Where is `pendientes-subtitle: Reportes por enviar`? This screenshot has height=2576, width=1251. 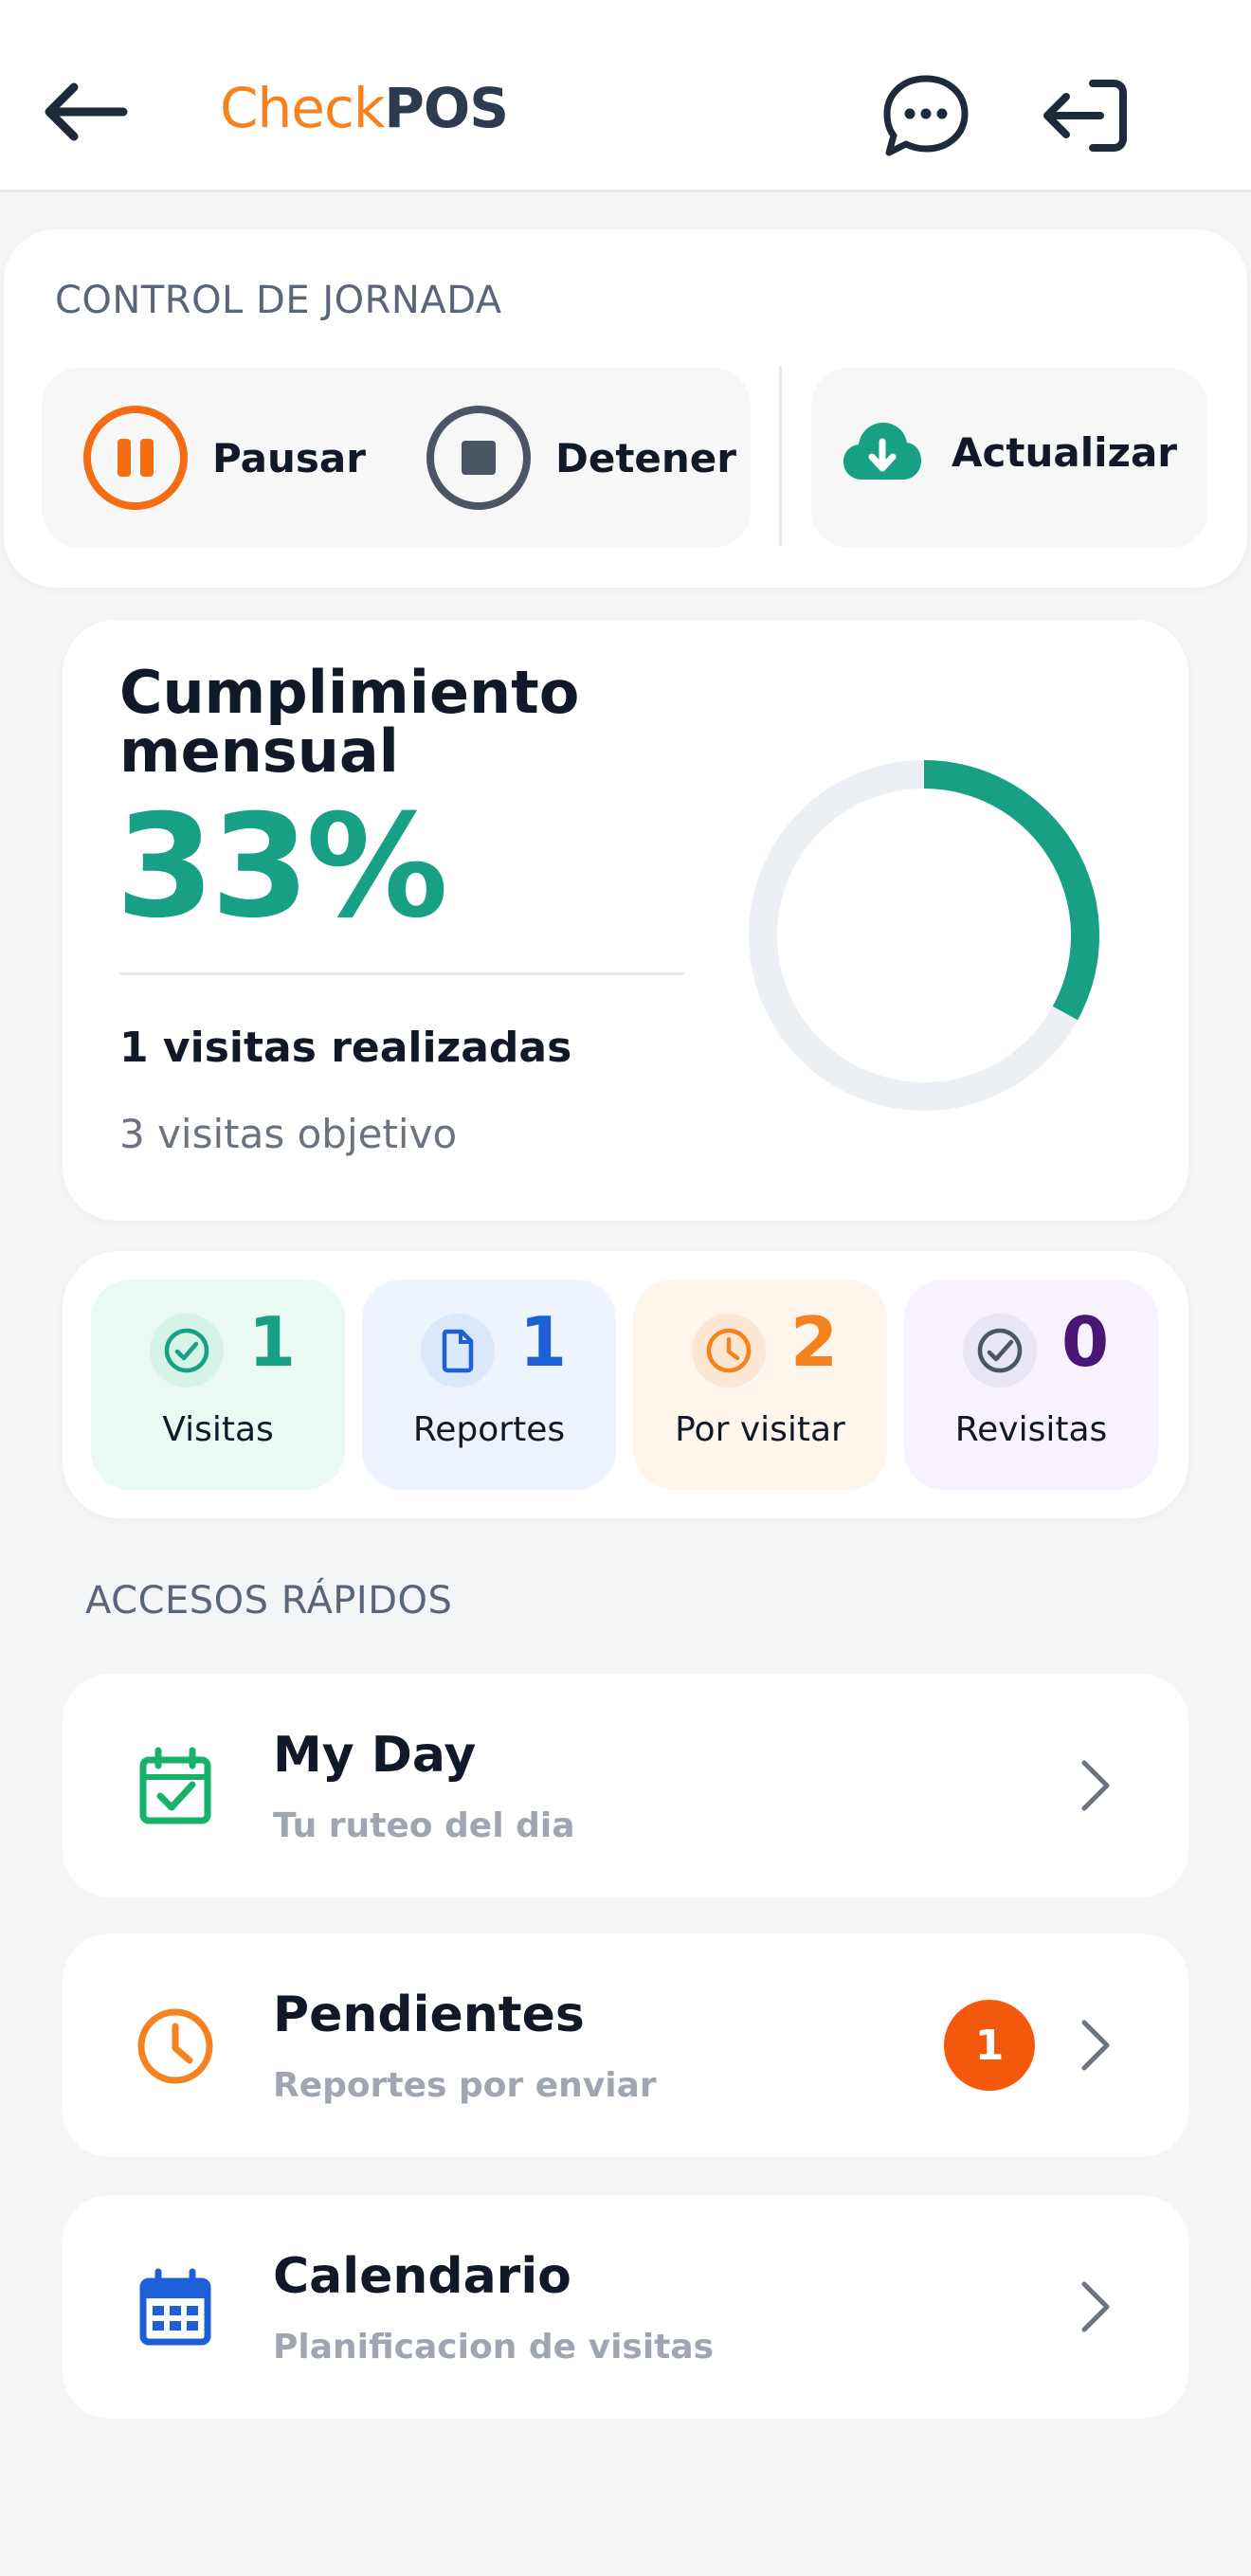 pendientes-subtitle: Reportes por enviar is located at coordinates (465, 2085).